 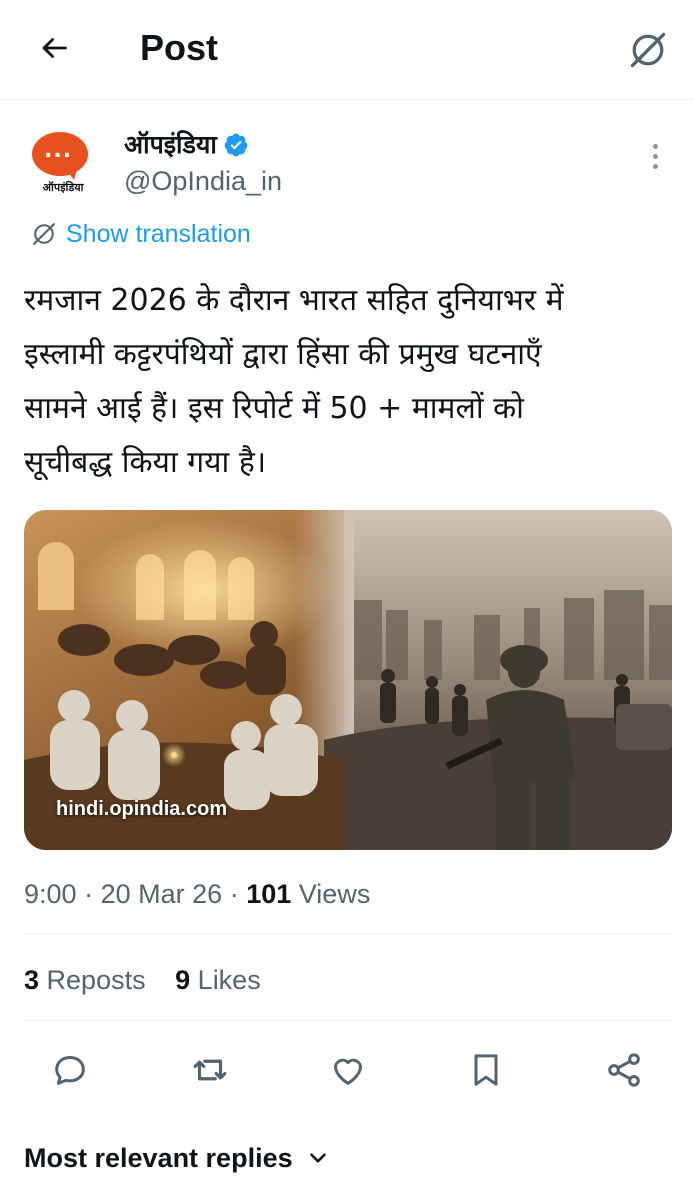 I want to click on reposts-label: Reposts, so click(x=96, y=980).